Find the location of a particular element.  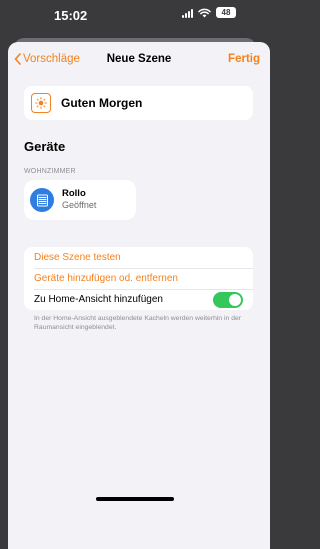

status-bar: 15:02 48 is located at coordinates (135, 16).